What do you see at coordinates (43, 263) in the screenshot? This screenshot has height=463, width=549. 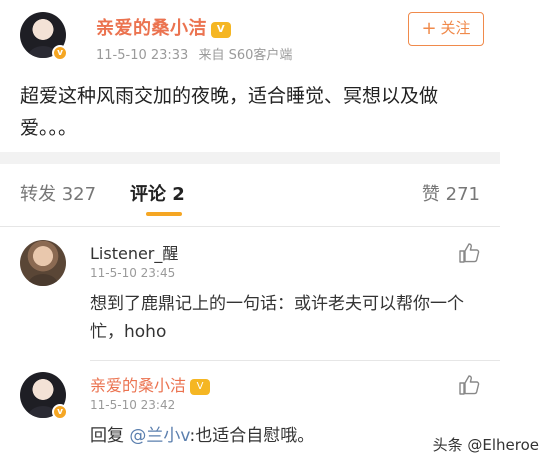 I see `avatar` at bounding box center [43, 263].